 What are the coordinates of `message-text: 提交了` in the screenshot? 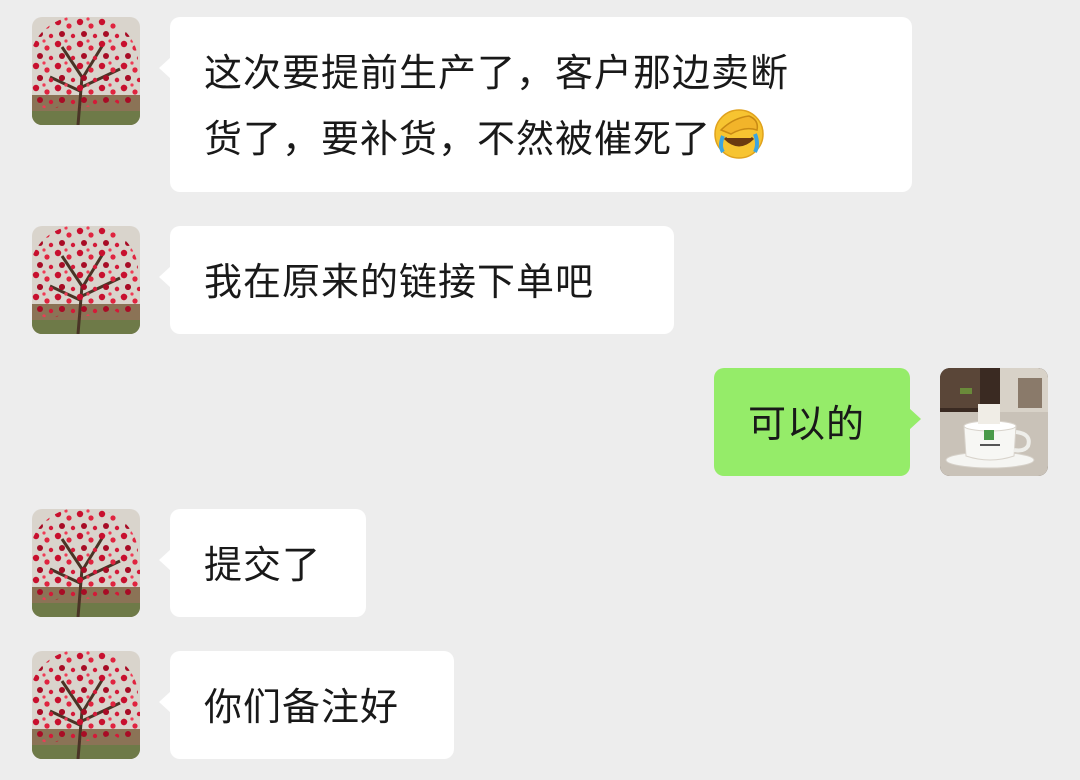 It's located at (263, 565).